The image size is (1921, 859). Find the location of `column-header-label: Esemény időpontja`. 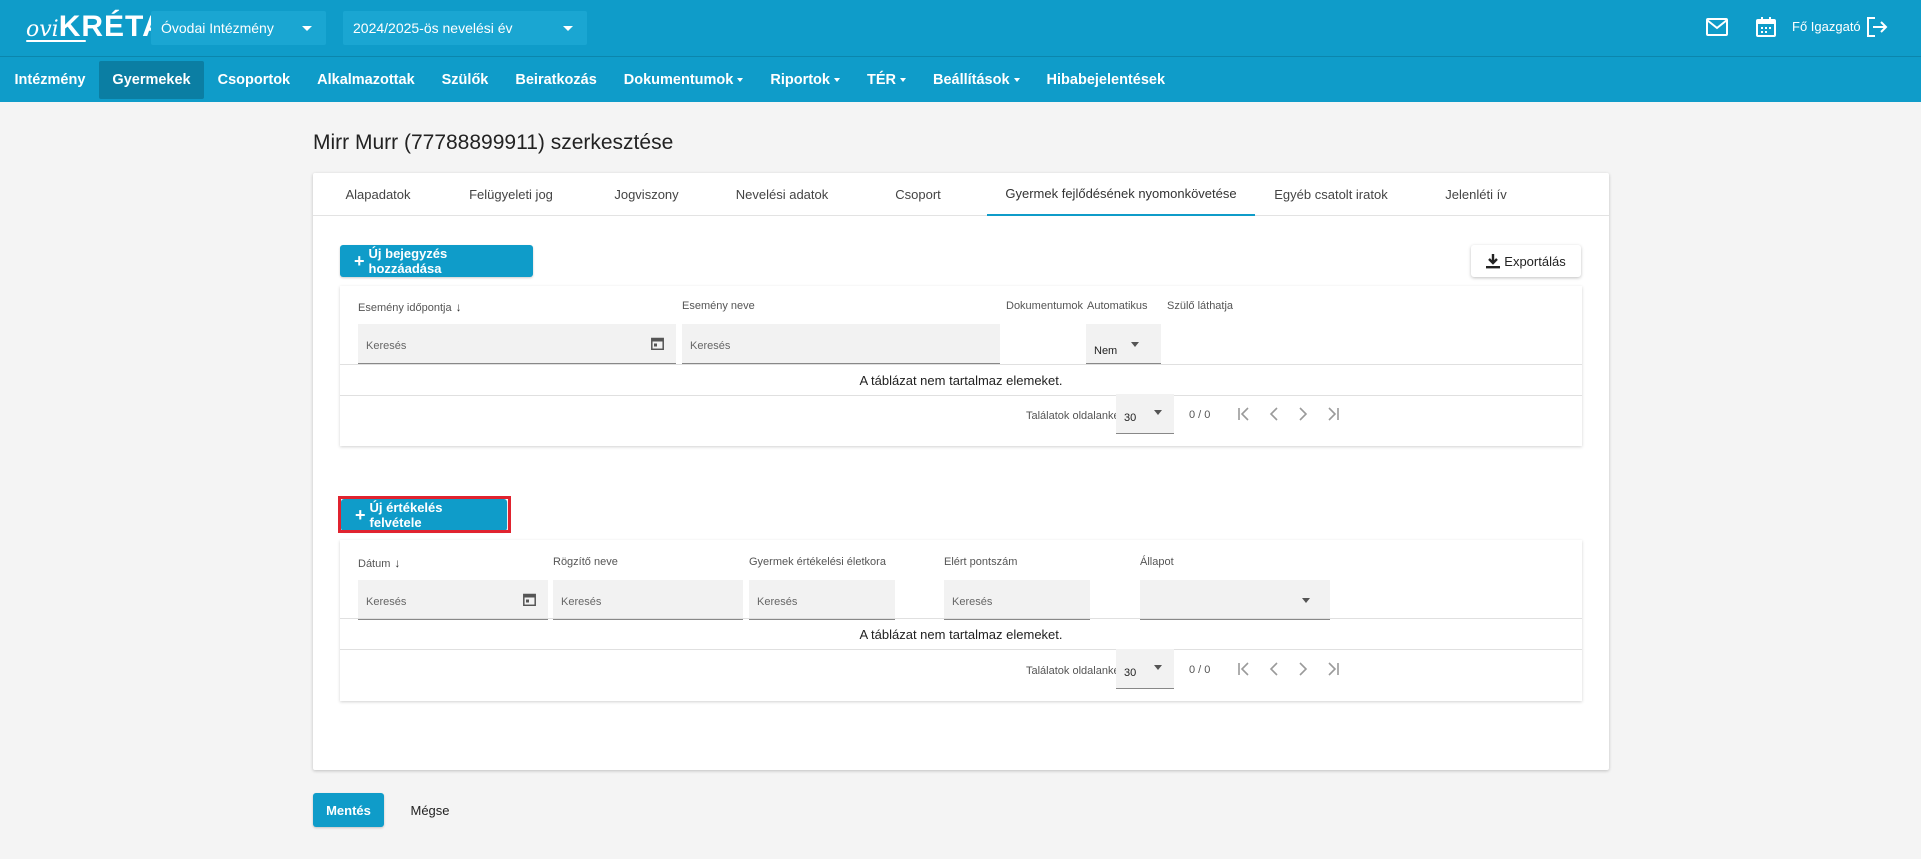

column-header-label: Esemény időpontja is located at coordinates (405, 308).